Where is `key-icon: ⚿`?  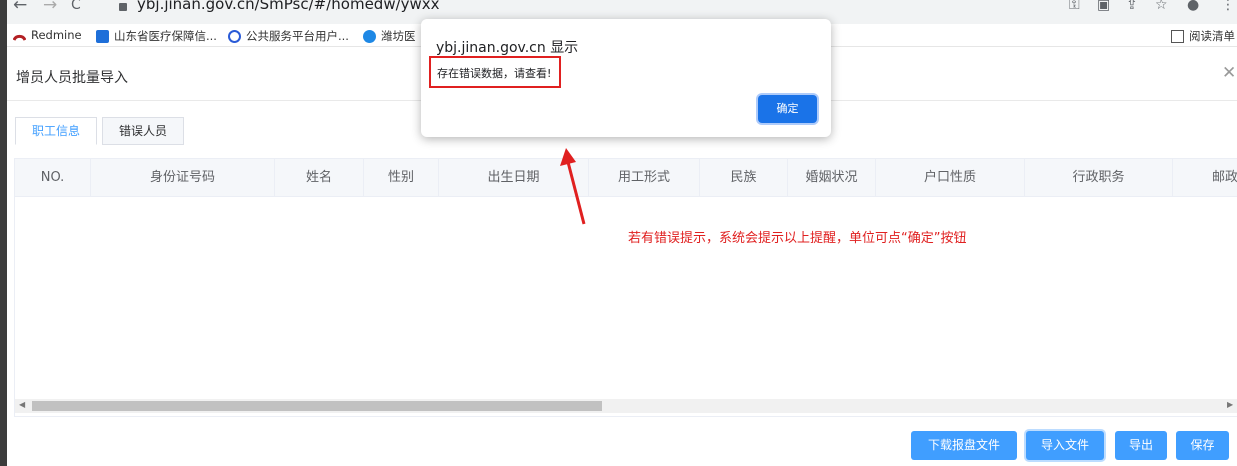
key-icon: ⚿ is located at coordinates (1074, 6).